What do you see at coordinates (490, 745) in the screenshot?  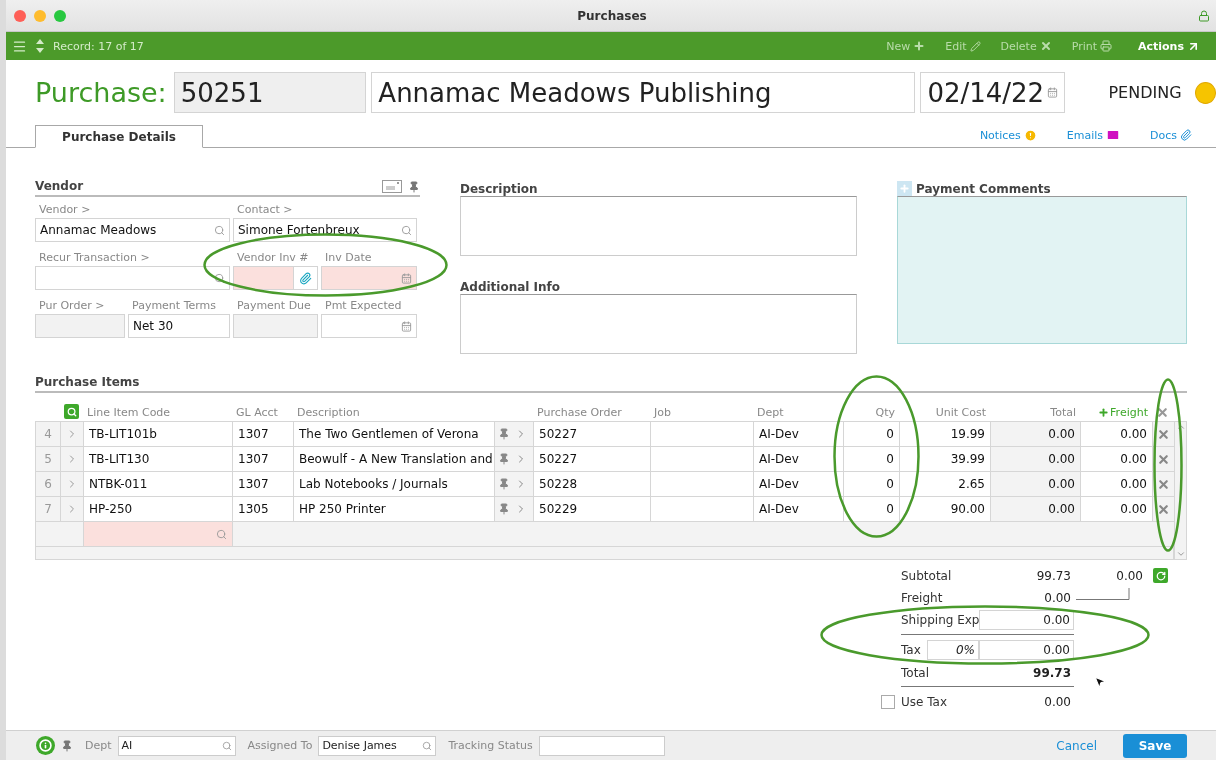 I see `field-label: Tracking Status` at bounding box center [490, 745].